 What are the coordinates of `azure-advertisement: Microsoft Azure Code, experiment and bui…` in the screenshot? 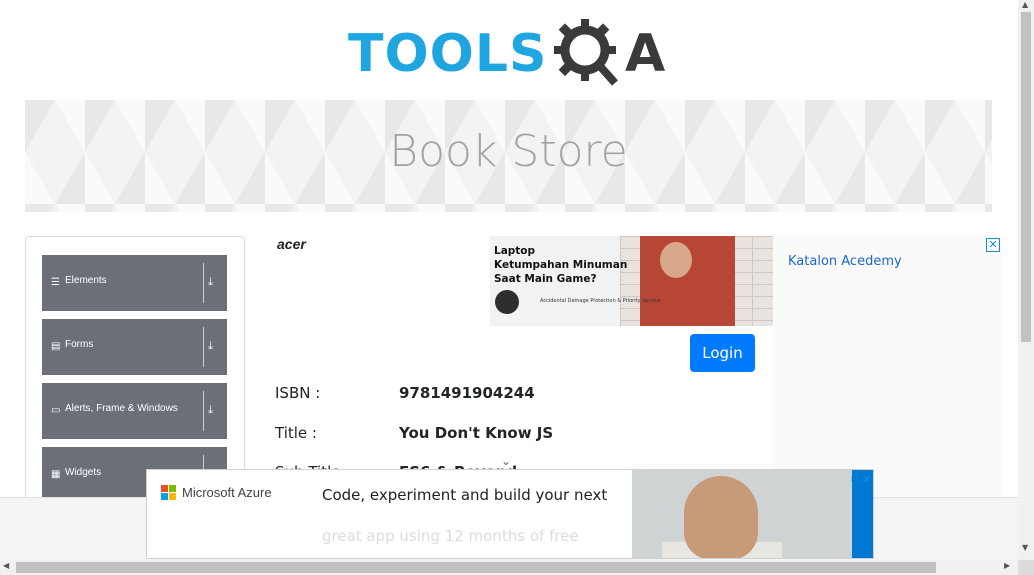 It's located at (510, 514).